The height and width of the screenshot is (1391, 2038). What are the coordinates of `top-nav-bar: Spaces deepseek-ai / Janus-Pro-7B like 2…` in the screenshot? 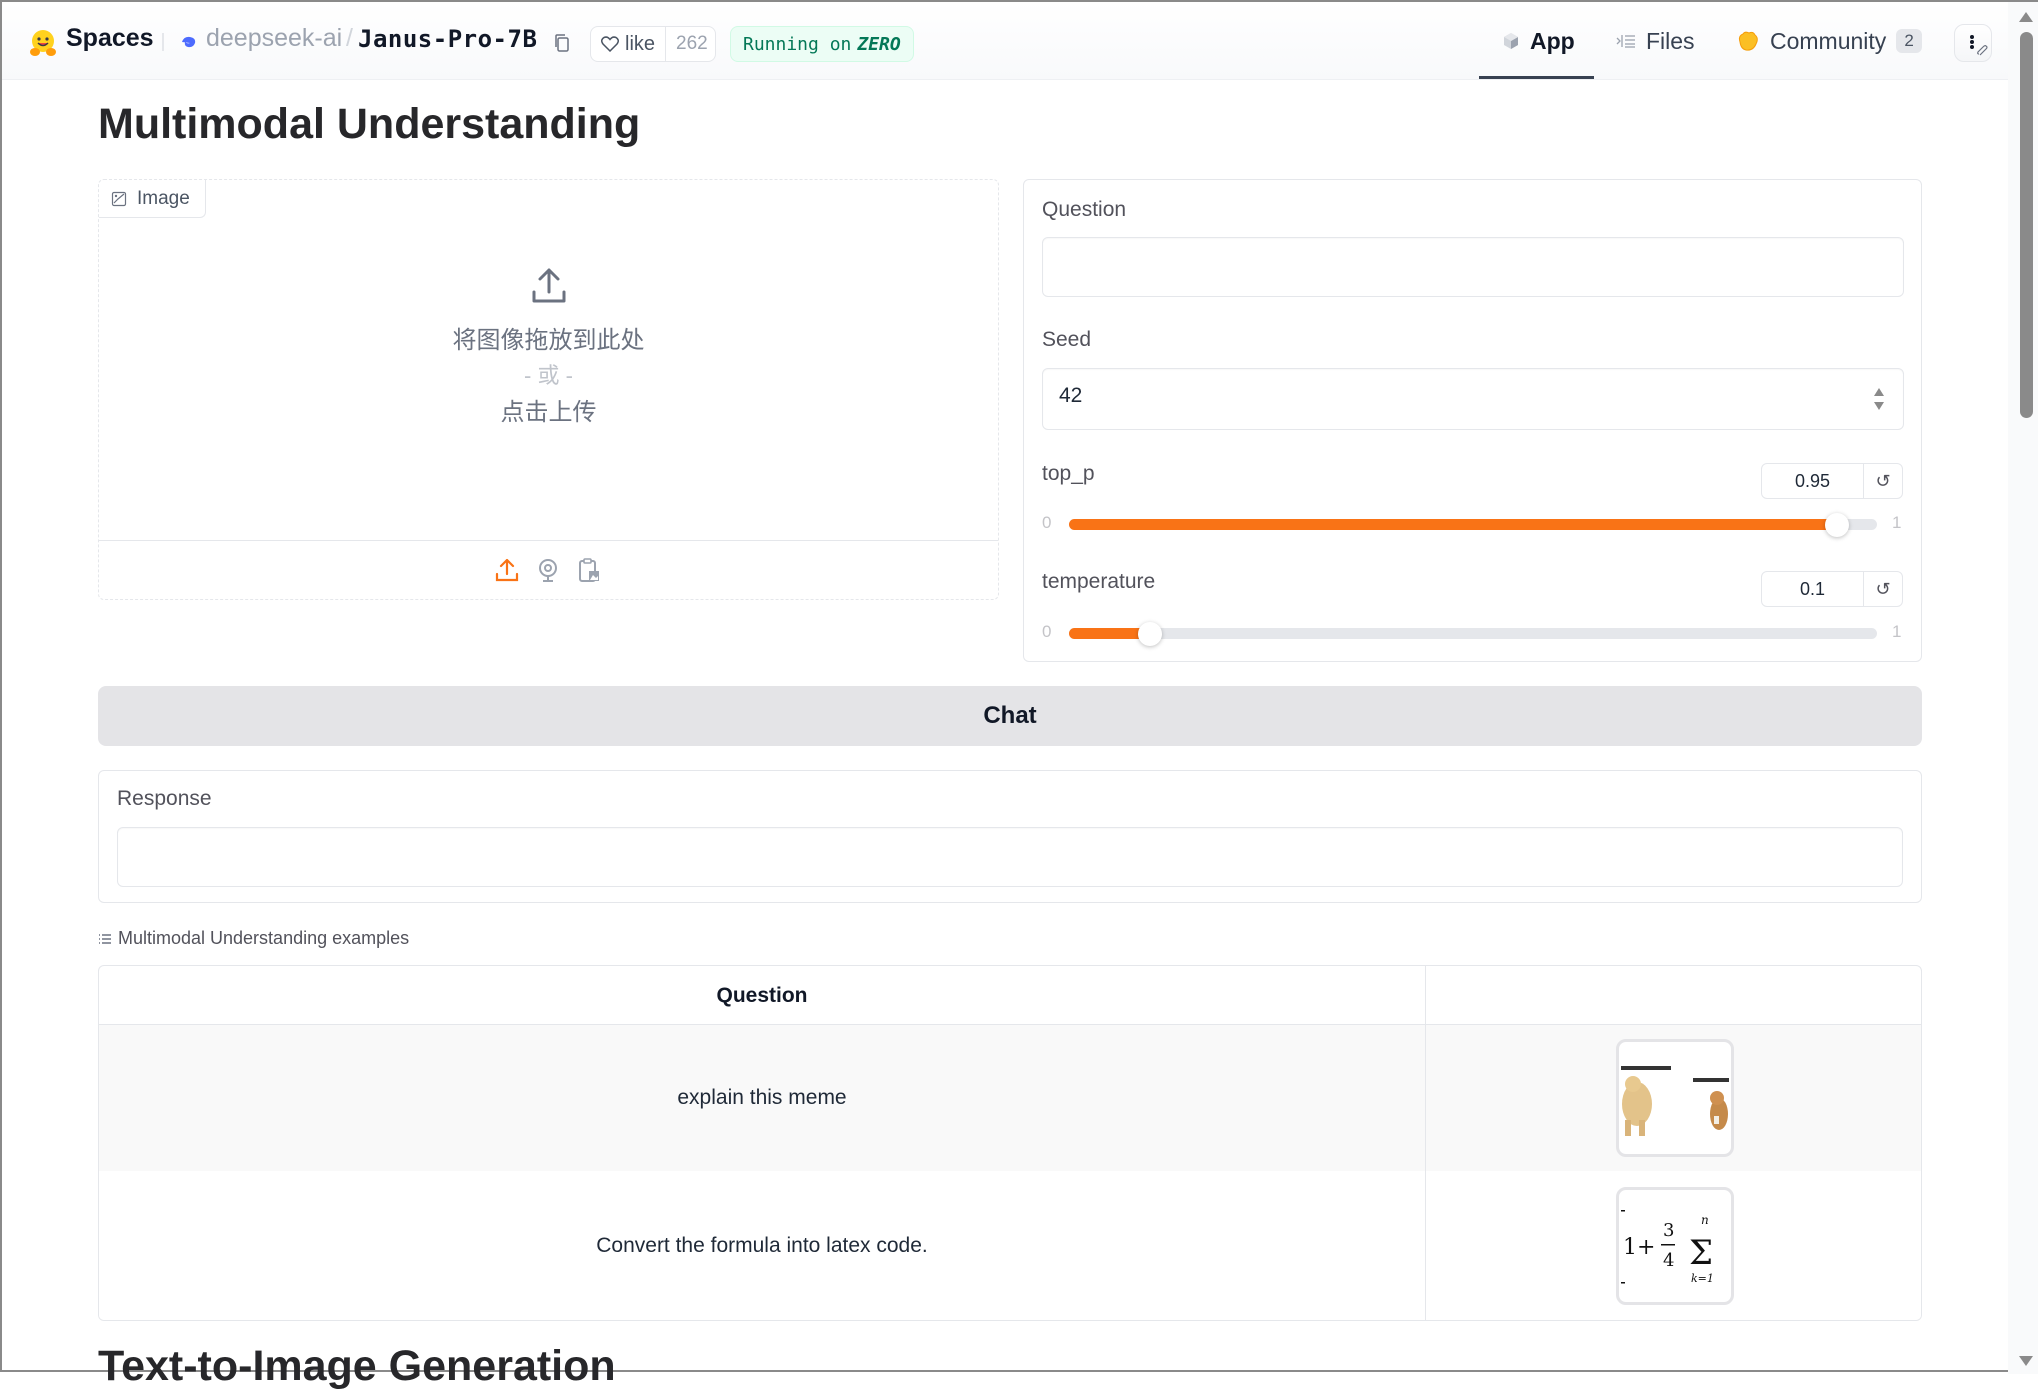 It's located at (1005, 41).